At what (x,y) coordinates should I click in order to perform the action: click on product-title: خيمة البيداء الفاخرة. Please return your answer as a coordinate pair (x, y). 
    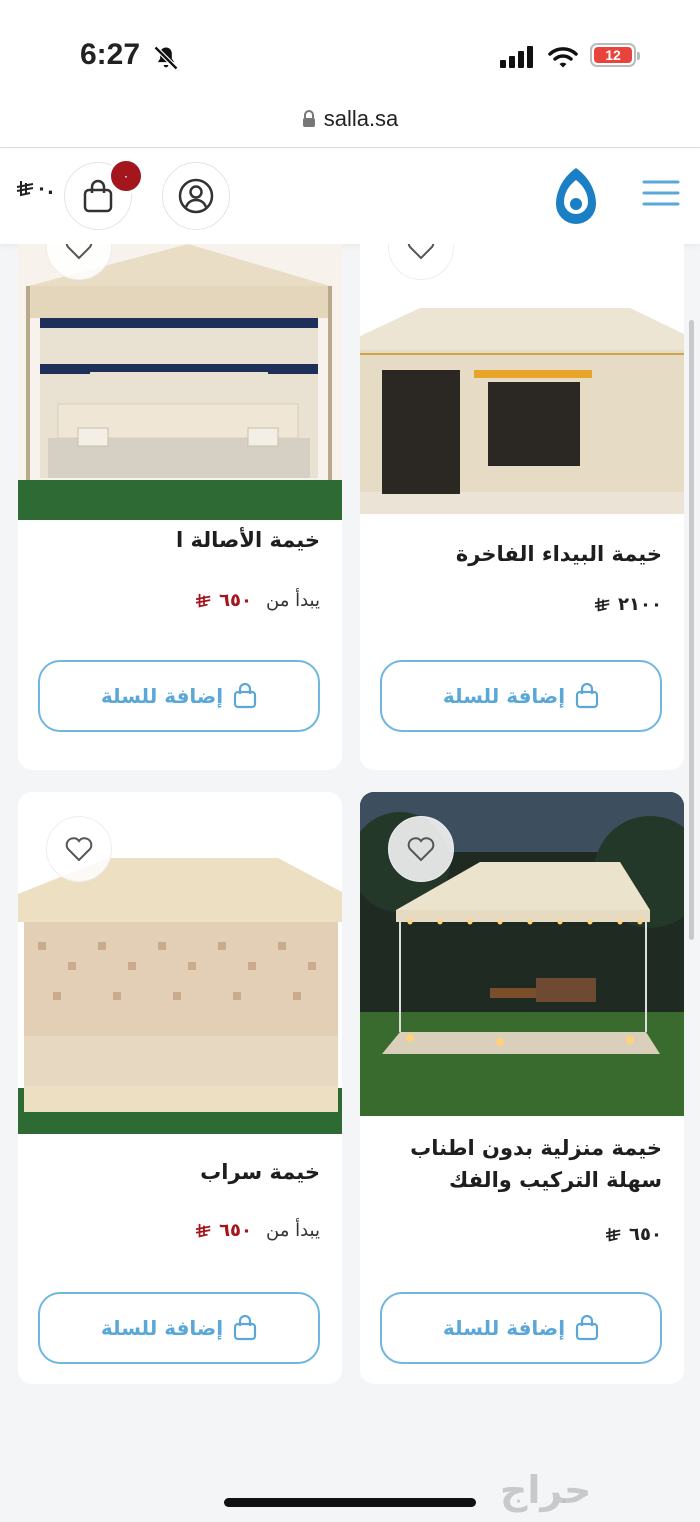
    Looking at the image, I should click on (559, 554).